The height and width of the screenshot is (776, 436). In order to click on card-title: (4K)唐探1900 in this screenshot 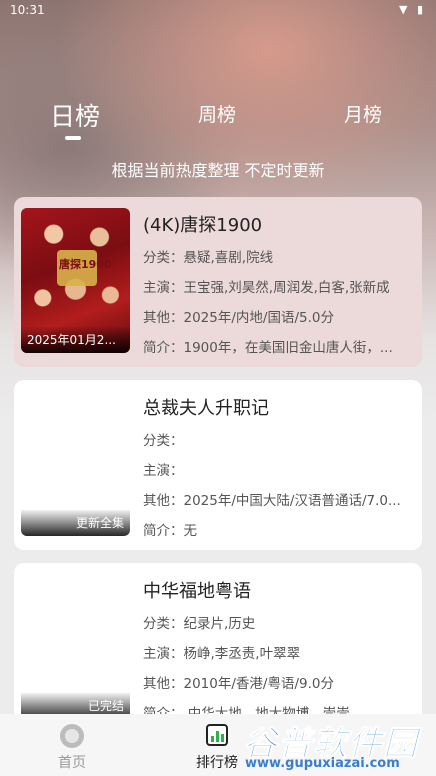, I will do `click(203, 225)`.